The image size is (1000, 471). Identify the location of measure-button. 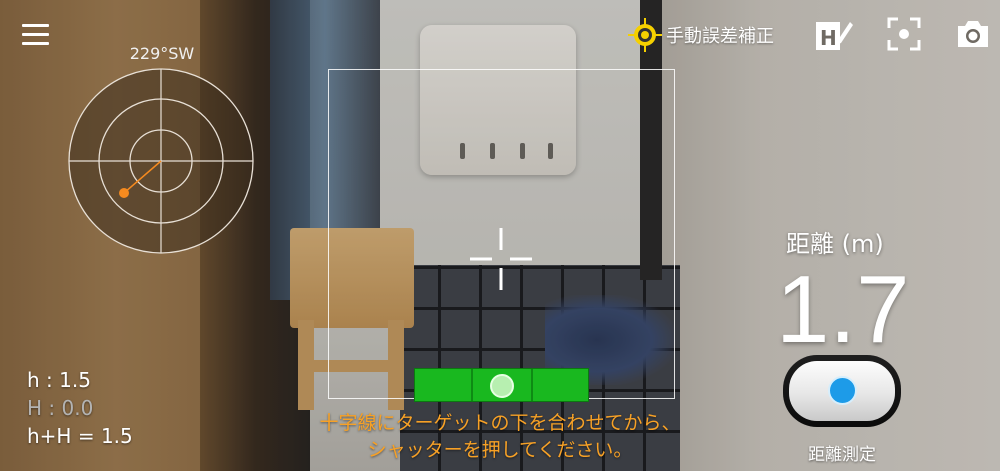
(842, 391).